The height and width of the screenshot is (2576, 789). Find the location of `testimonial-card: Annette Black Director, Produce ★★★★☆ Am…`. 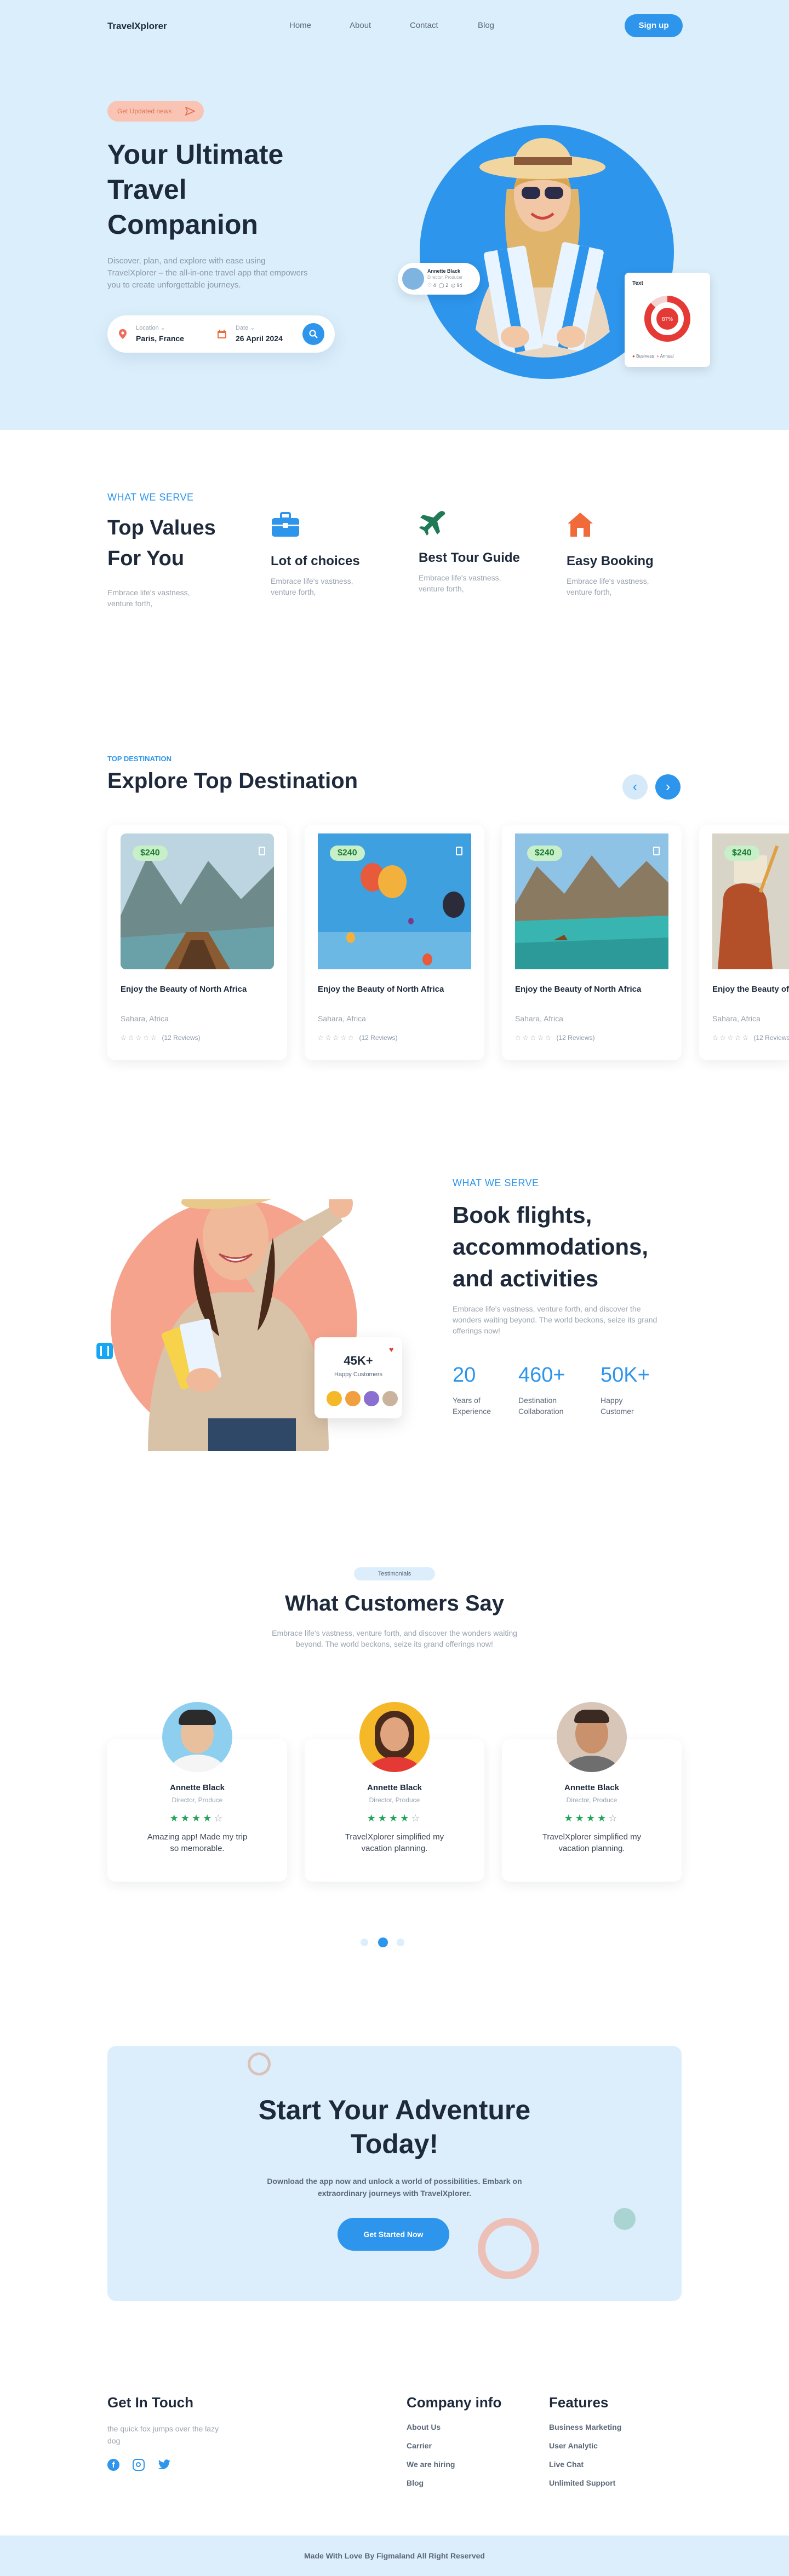

testimonial-card: Annette Black Director, Produce ★★★★☆ Am… is located at coordinates (197, 1792).